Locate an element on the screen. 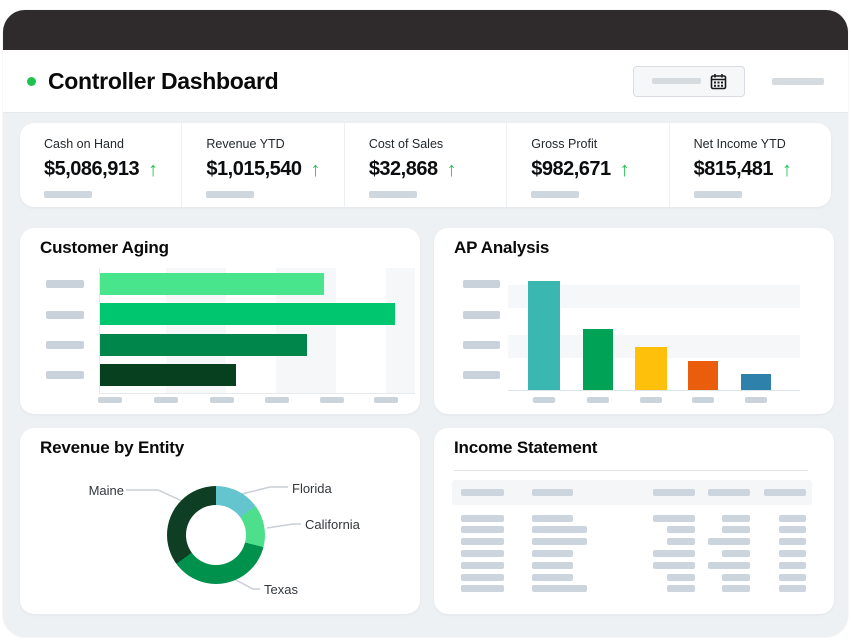  ap-analysis-chart is located at coordinates (654, 336).